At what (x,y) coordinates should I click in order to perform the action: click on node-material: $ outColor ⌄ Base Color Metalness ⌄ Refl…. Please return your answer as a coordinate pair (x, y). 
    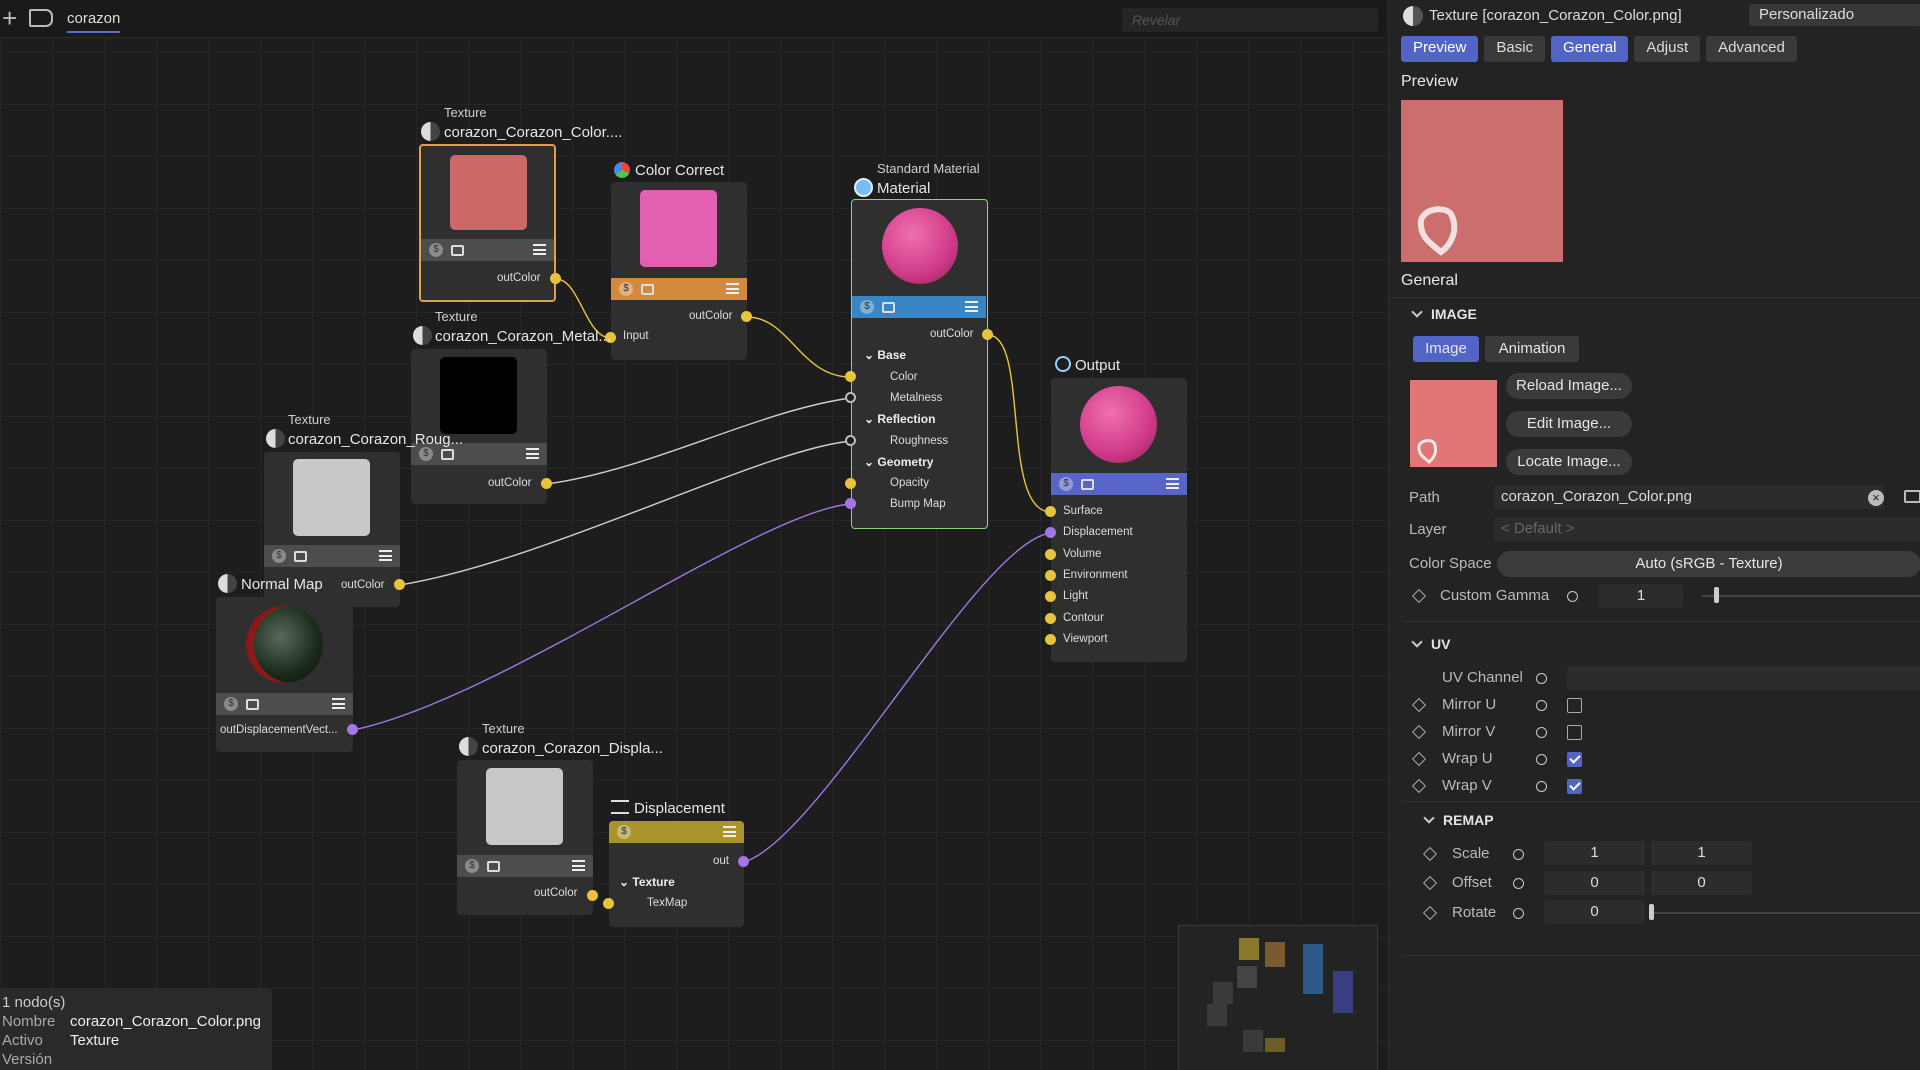
    Looking at the image, I should click on (919, 364).